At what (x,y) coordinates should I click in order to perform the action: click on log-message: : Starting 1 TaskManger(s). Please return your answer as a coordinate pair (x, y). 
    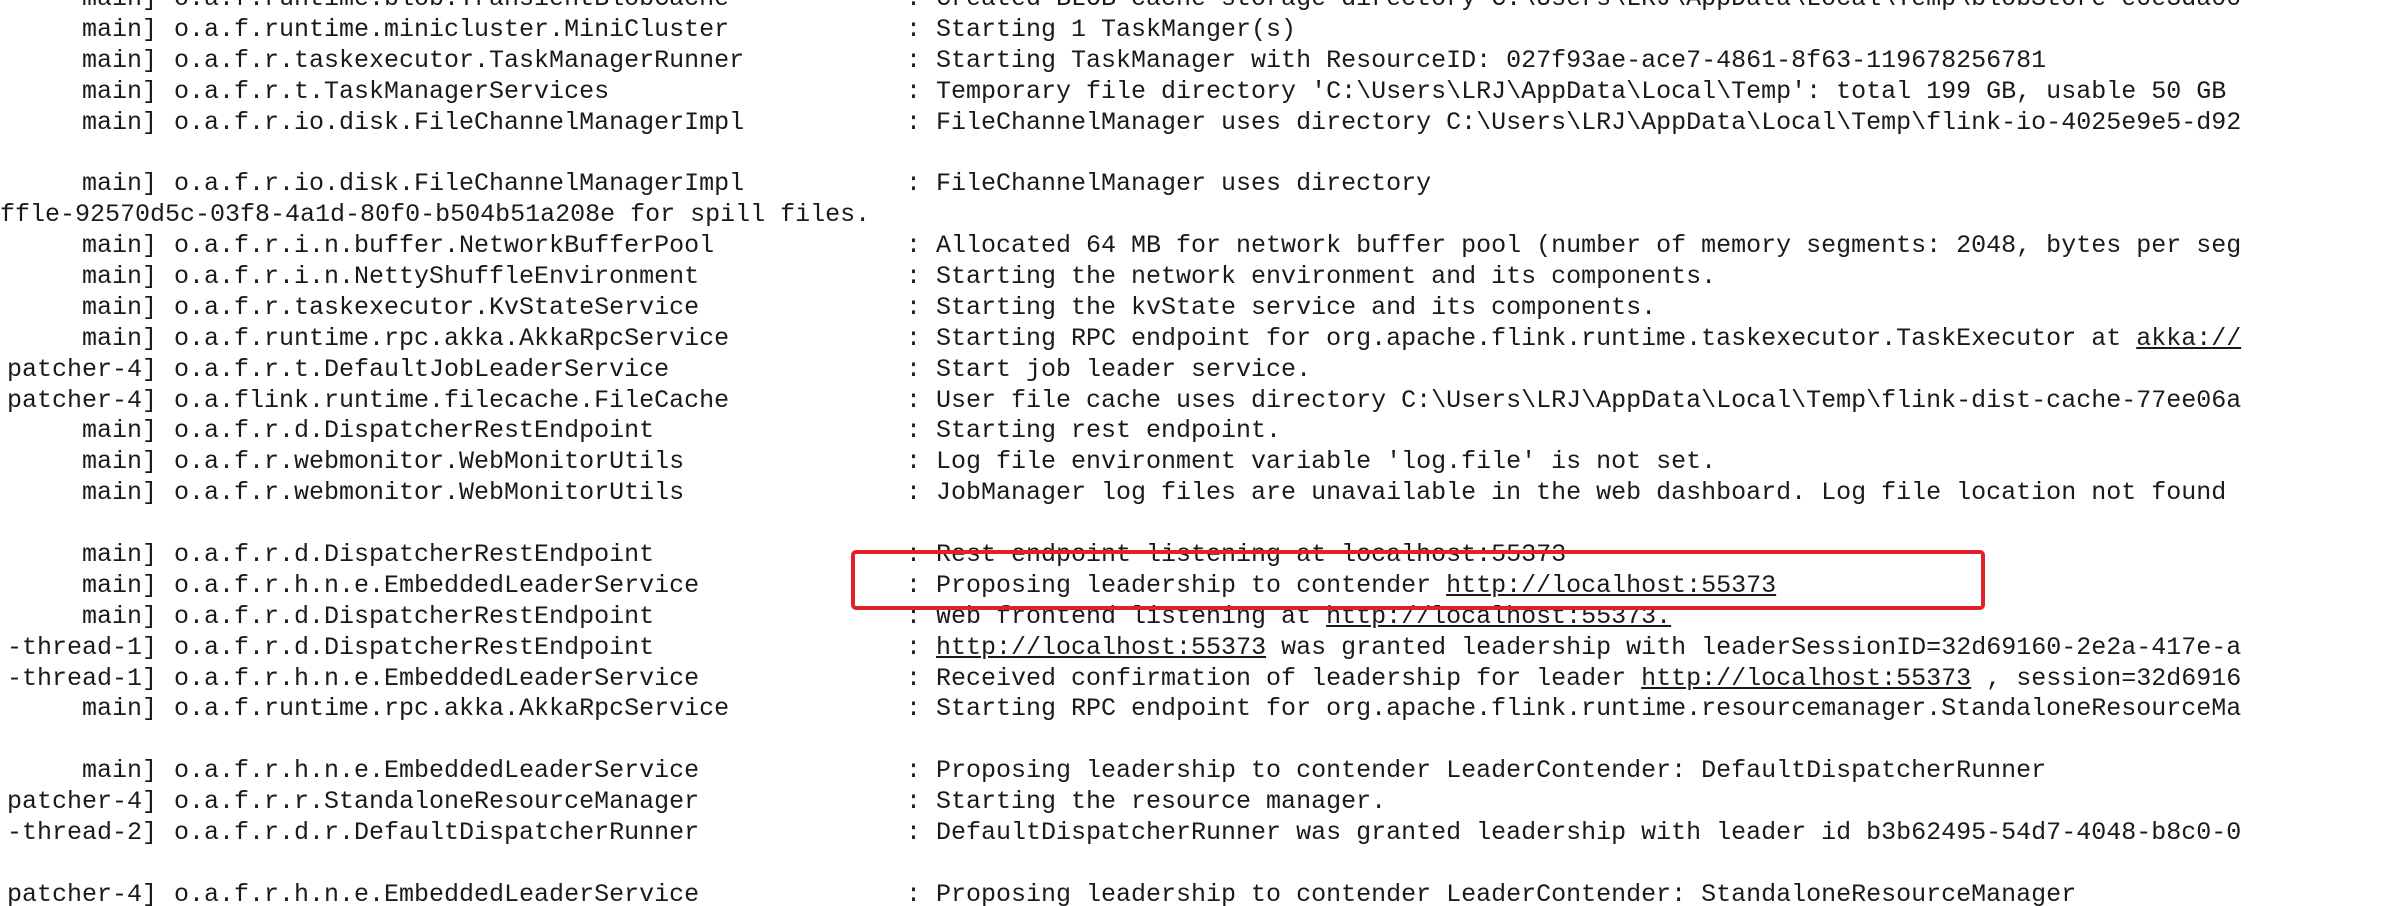
    Looking at the image, I should click on (1101, 30).